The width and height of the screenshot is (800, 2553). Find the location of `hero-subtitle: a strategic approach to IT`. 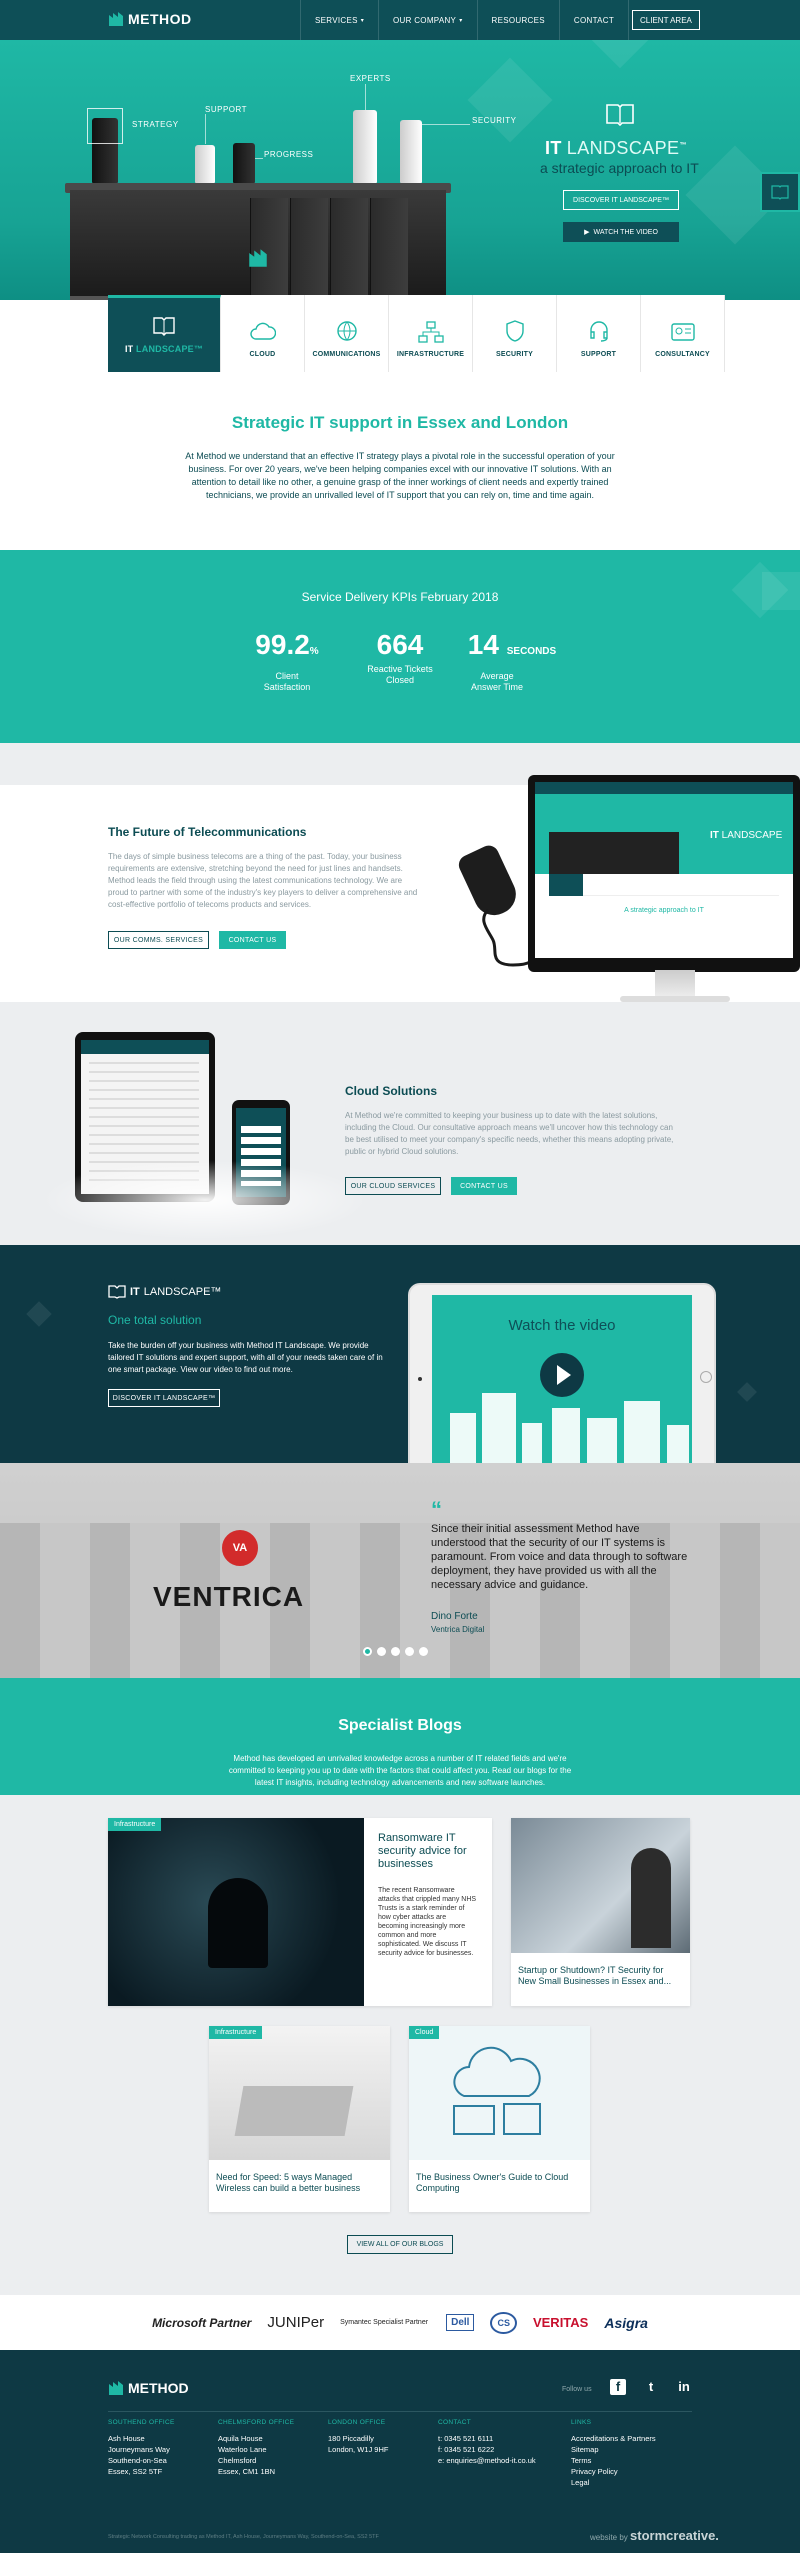

hero-subtitle: a strategic approach to IT is located at coordinates (619, 168).